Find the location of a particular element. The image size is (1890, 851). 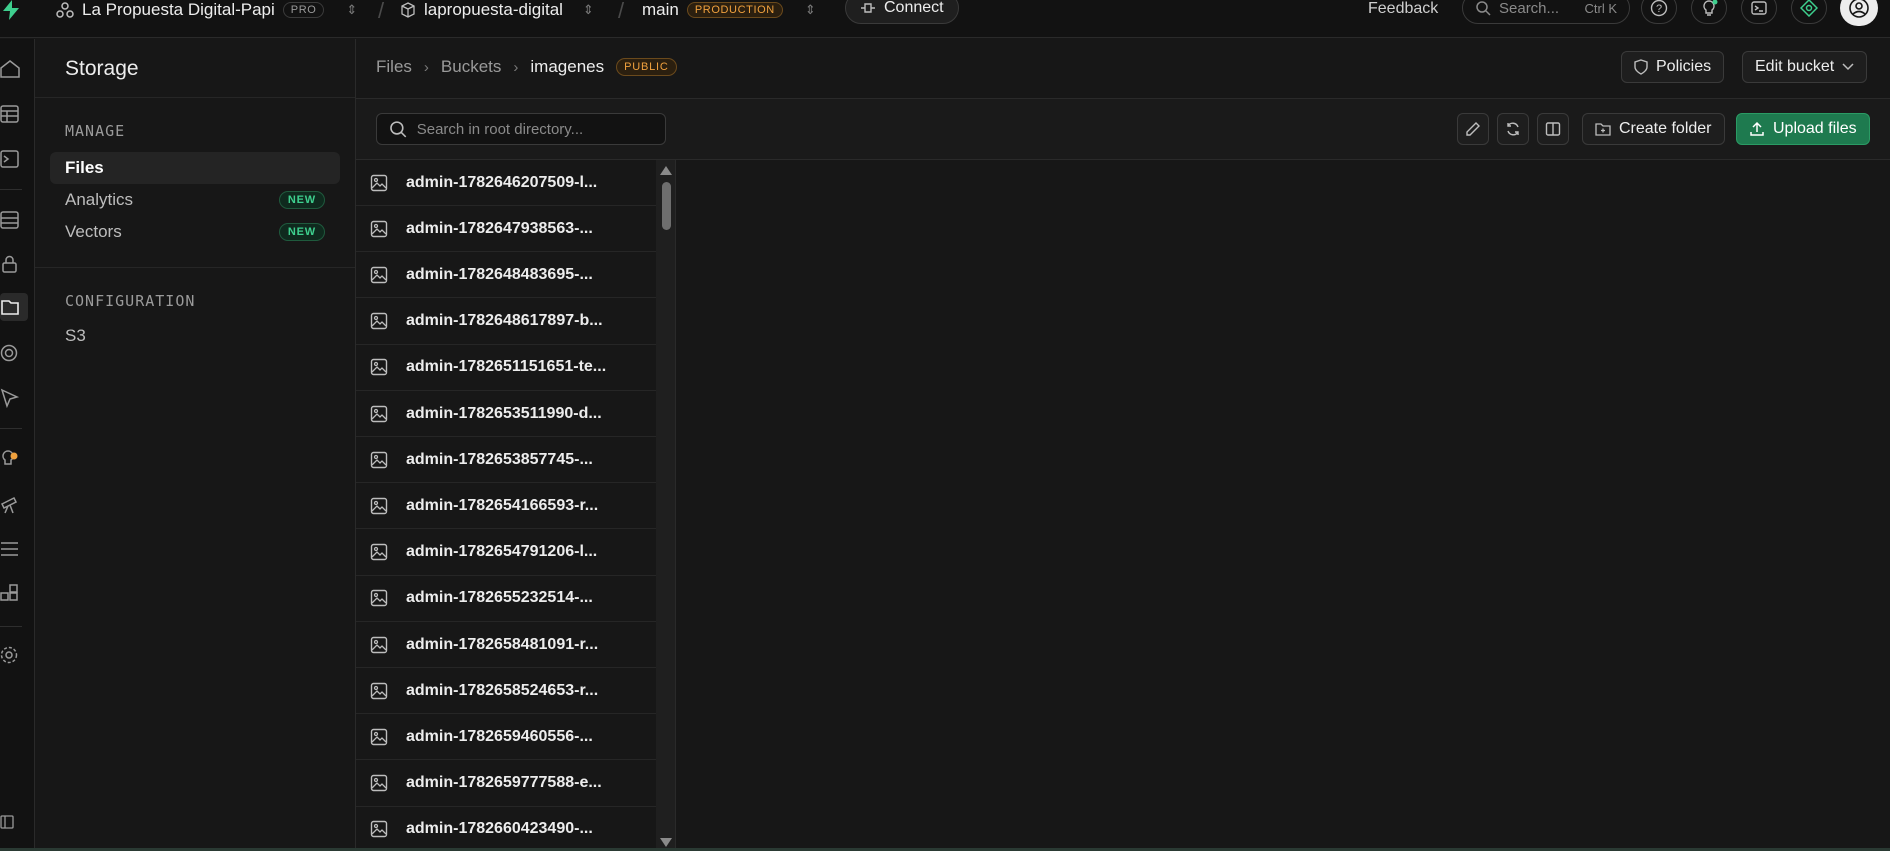

lightbulb-icon is located at coordinates (1710, 8).